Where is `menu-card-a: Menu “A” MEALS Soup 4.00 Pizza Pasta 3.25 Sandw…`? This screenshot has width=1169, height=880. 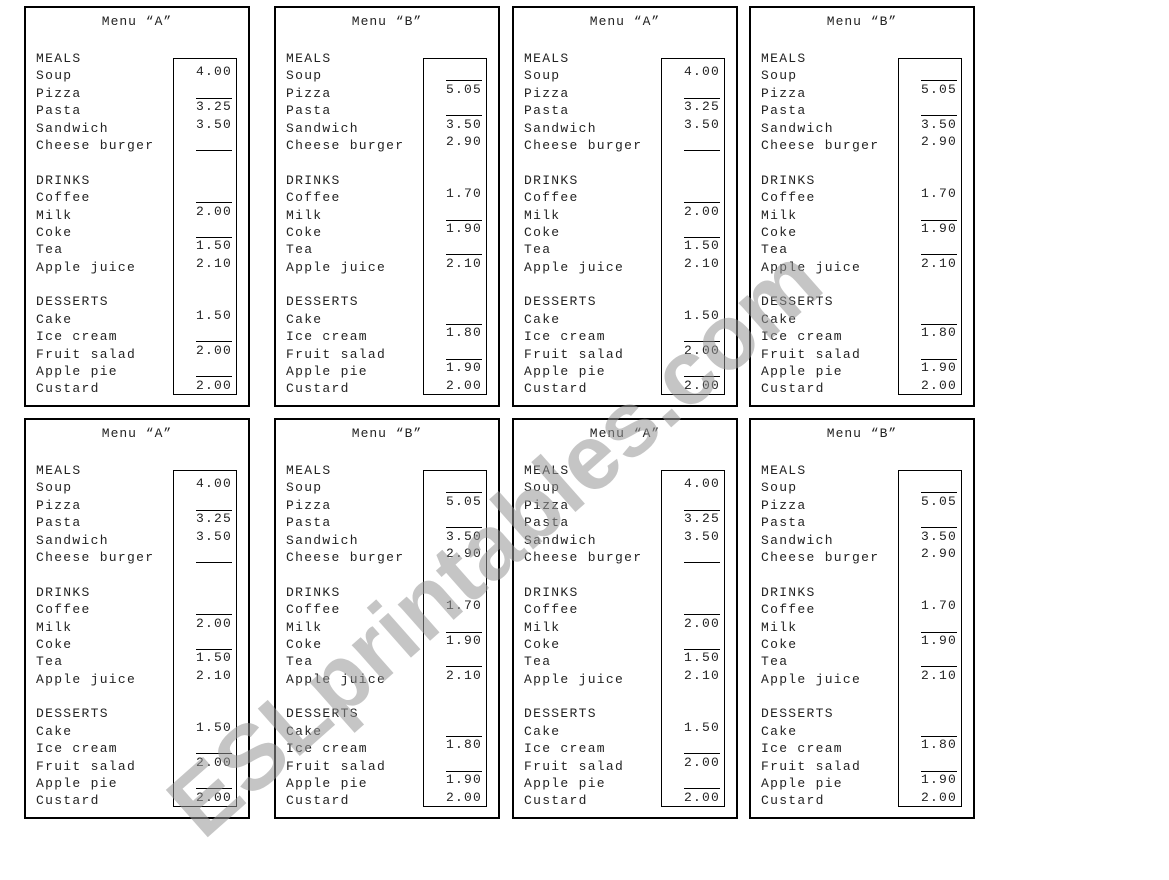 menu-card-a: Menu “A” MEALS Soup 4.00 Pizza Pasta 3.25 Sandw… is located at coordinates (137, 206).